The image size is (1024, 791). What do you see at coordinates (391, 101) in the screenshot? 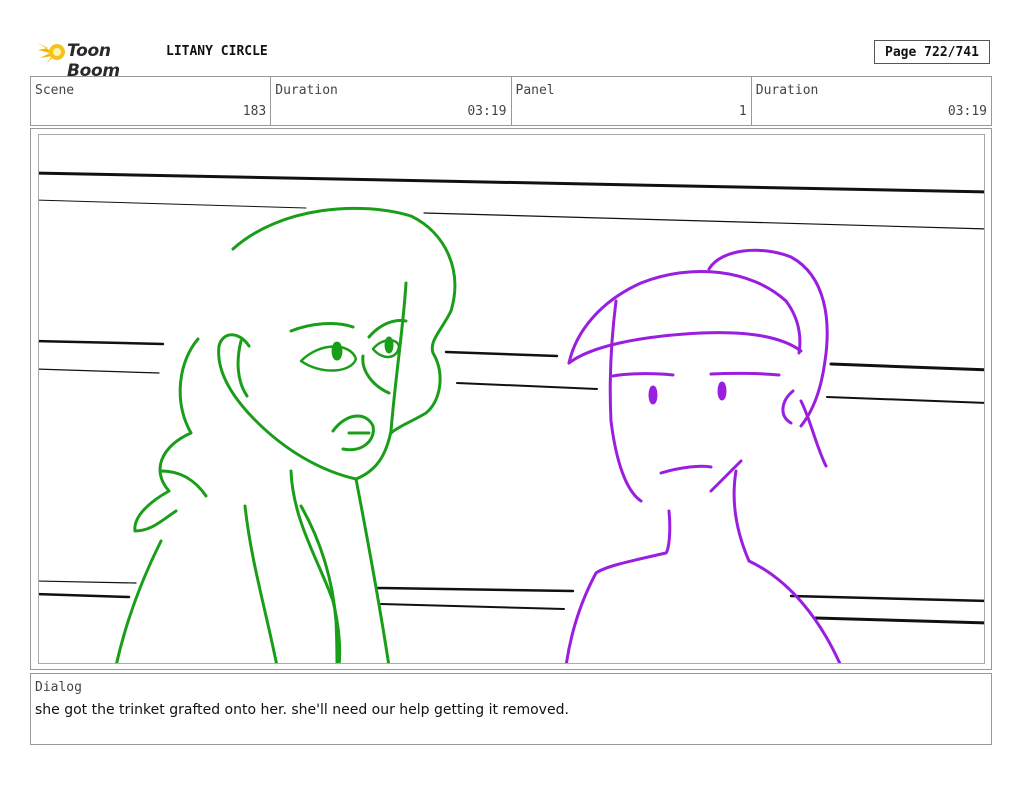
I see `scene-duration-cell: Duration 03:19` at bounding box center [391, 101].